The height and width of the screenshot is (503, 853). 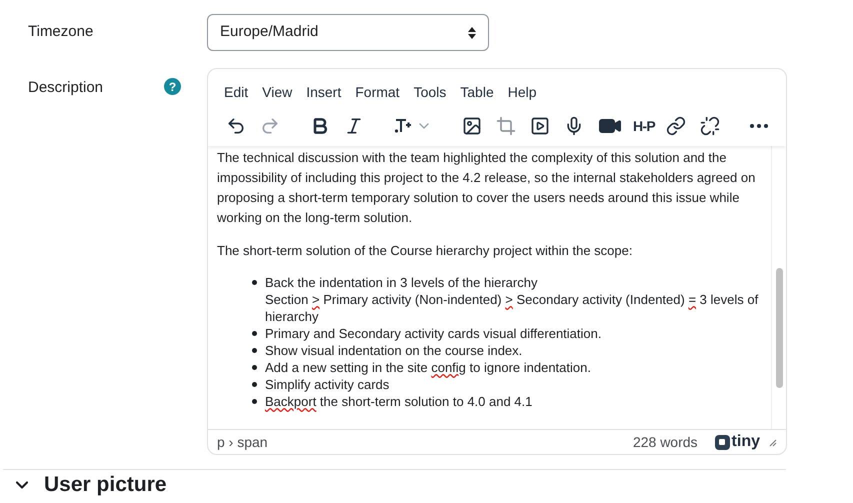 I want to click on unlink-icon, so click(x=710, y=126).